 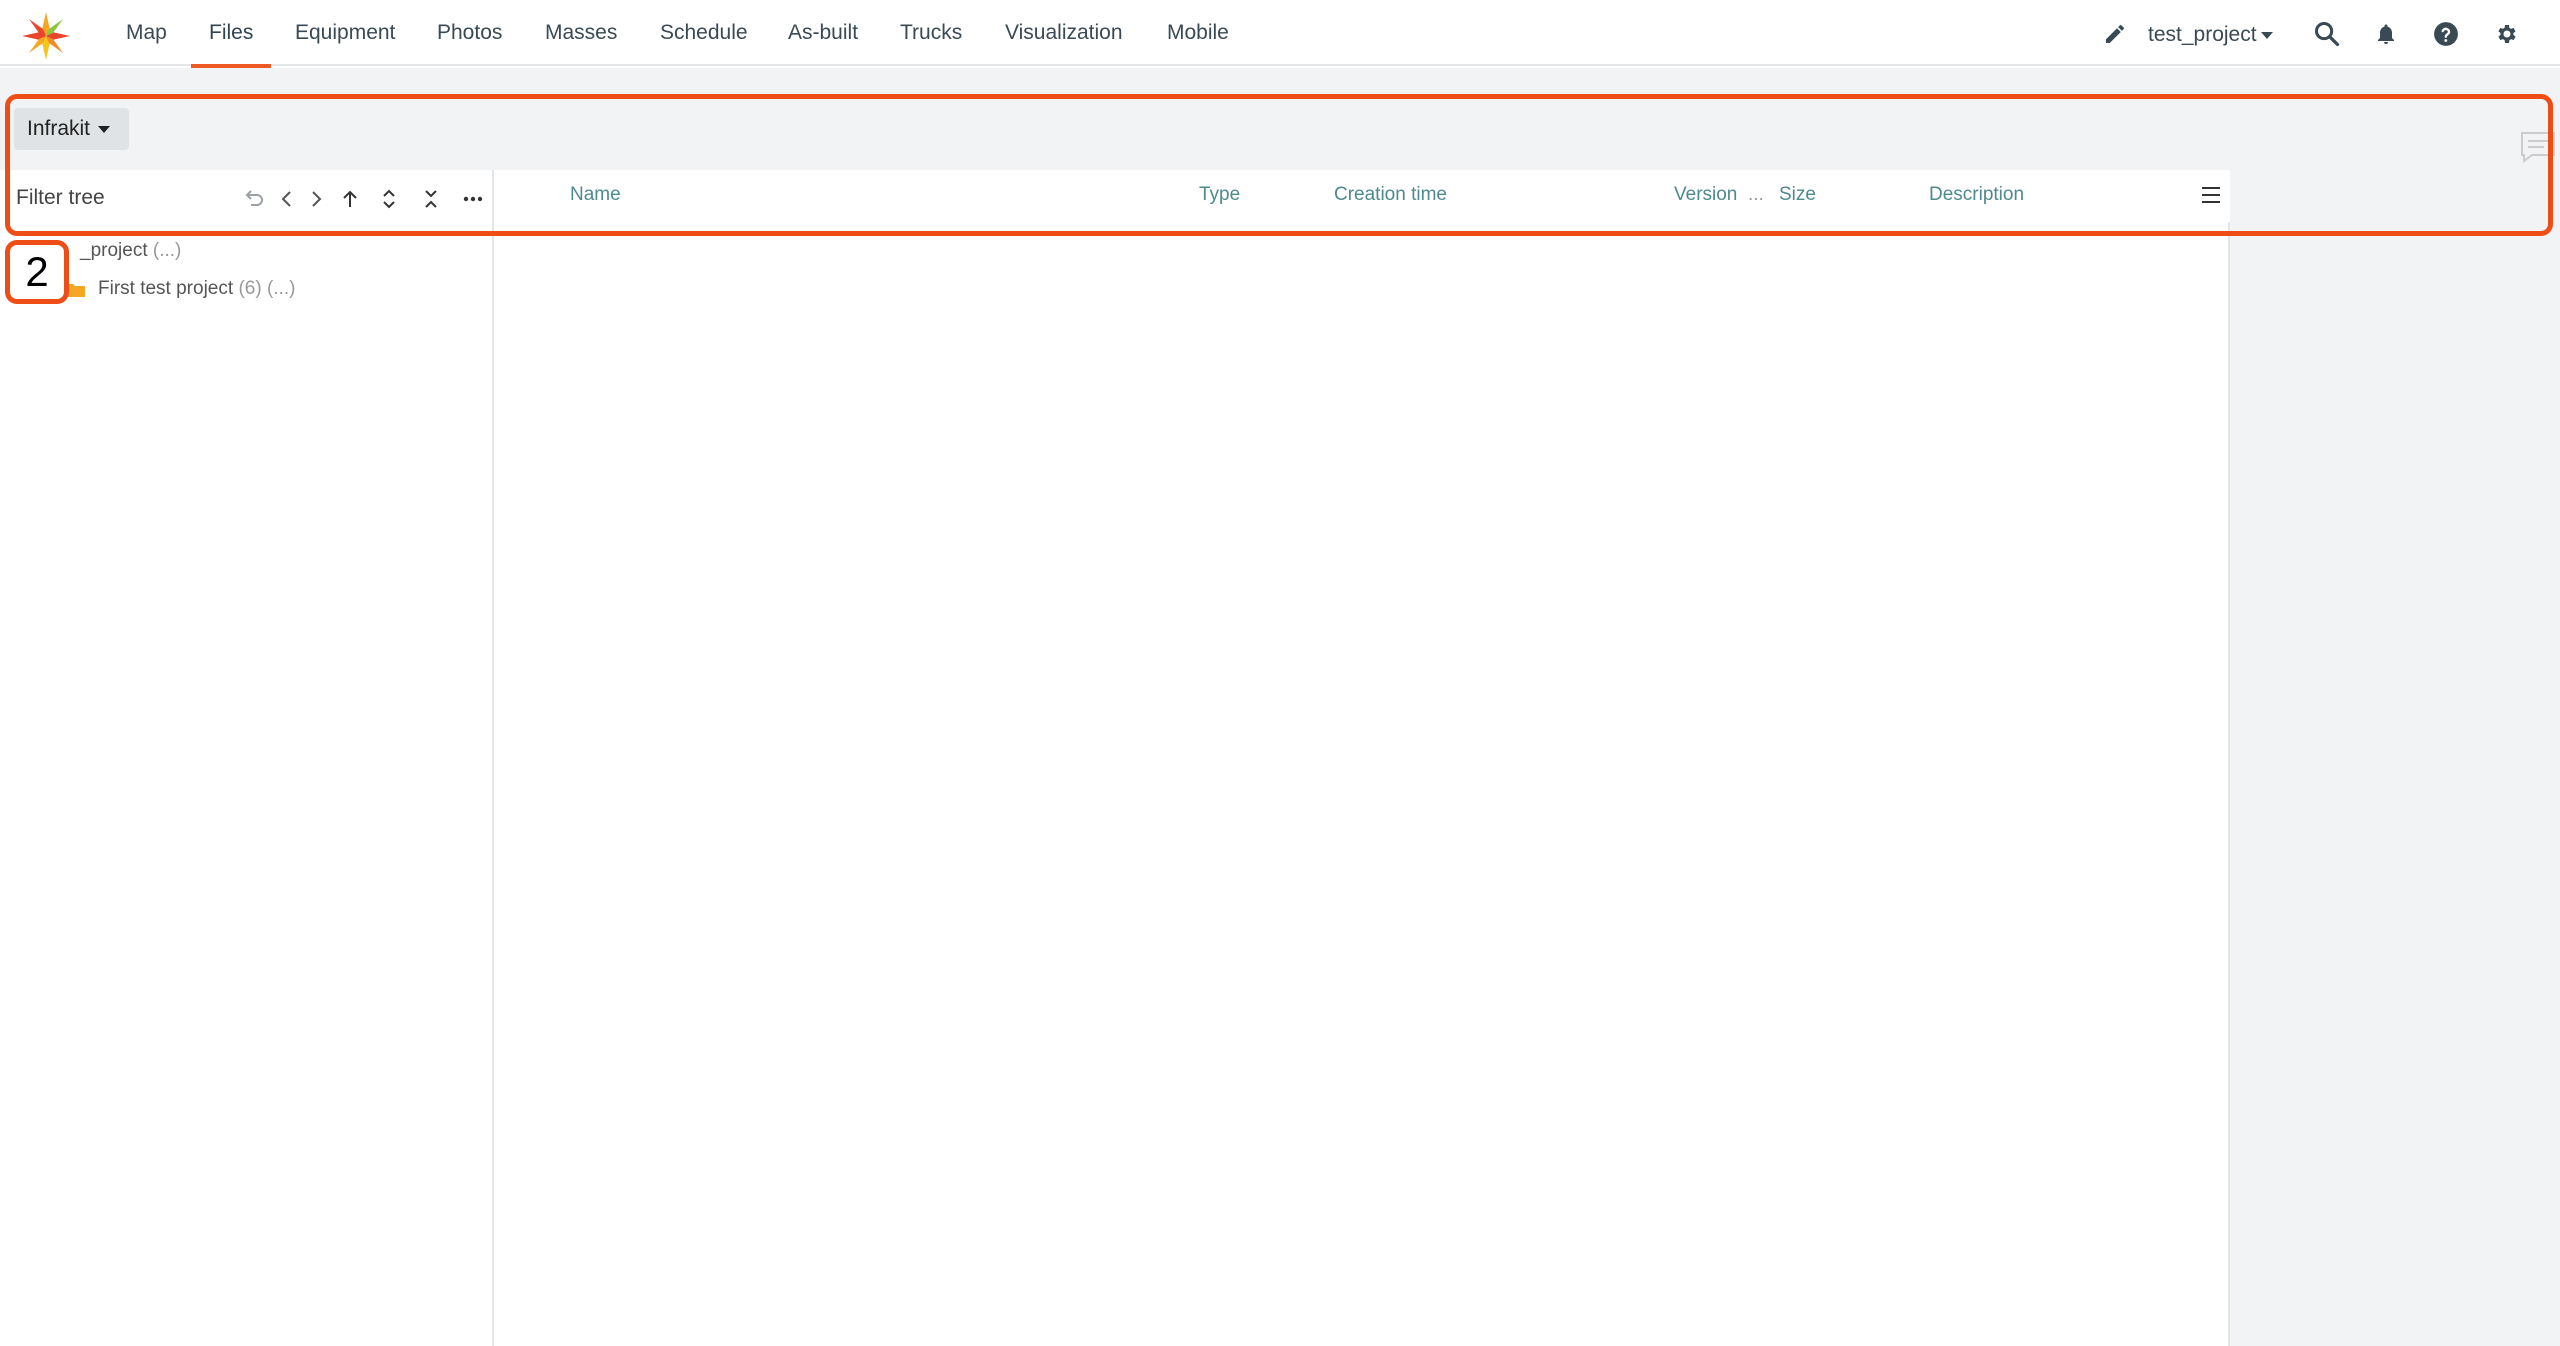 What do you see at coordinates (2327, 34) in the screenshot?
I see `search-icon` at bounding box center [2327, 34].